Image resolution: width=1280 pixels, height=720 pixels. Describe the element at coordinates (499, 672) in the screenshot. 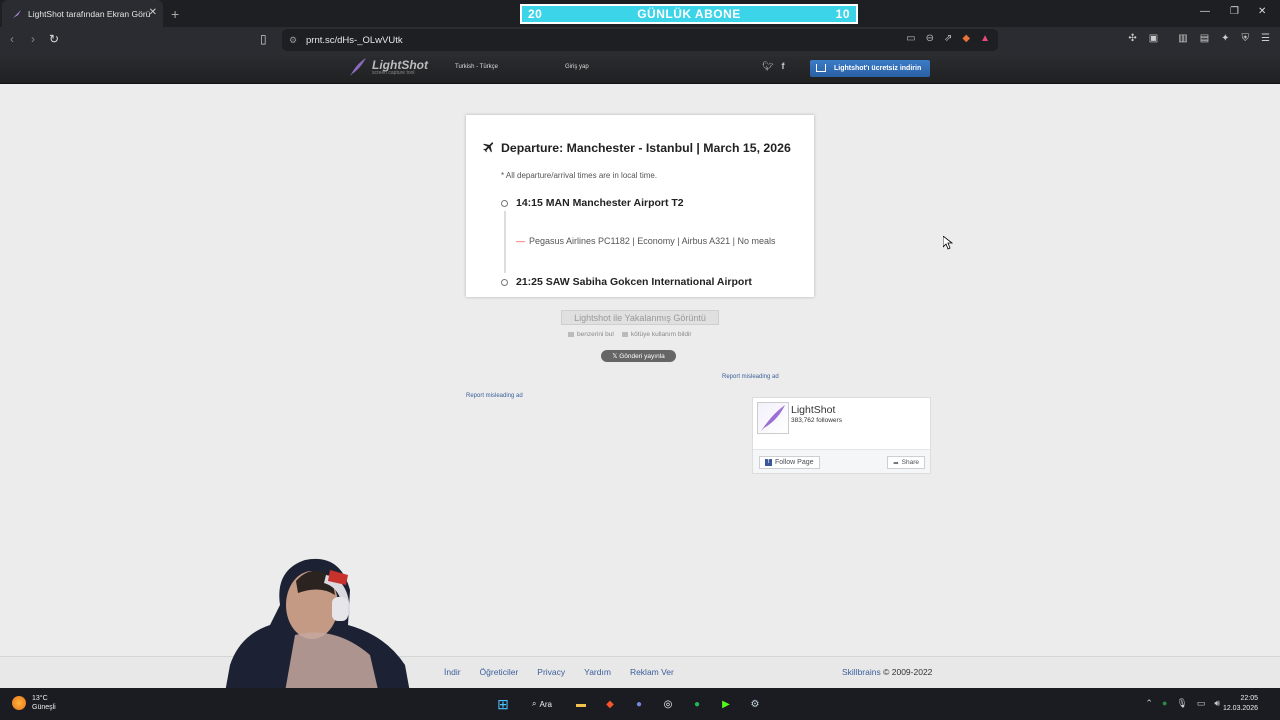

I see `footer-link: Öğreticiler` at that location.